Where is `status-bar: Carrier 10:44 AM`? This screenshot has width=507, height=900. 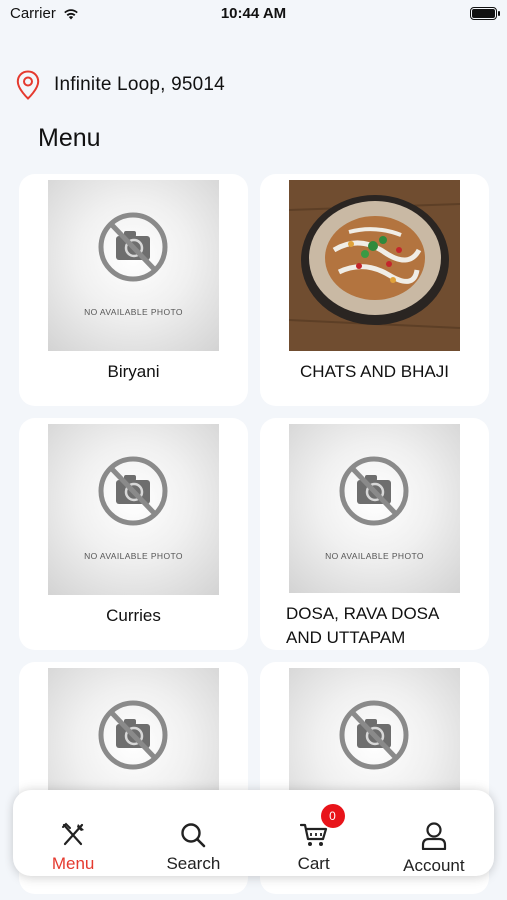 status-bar: Carrier 10:44 AM is located at coordinates (253, 15).